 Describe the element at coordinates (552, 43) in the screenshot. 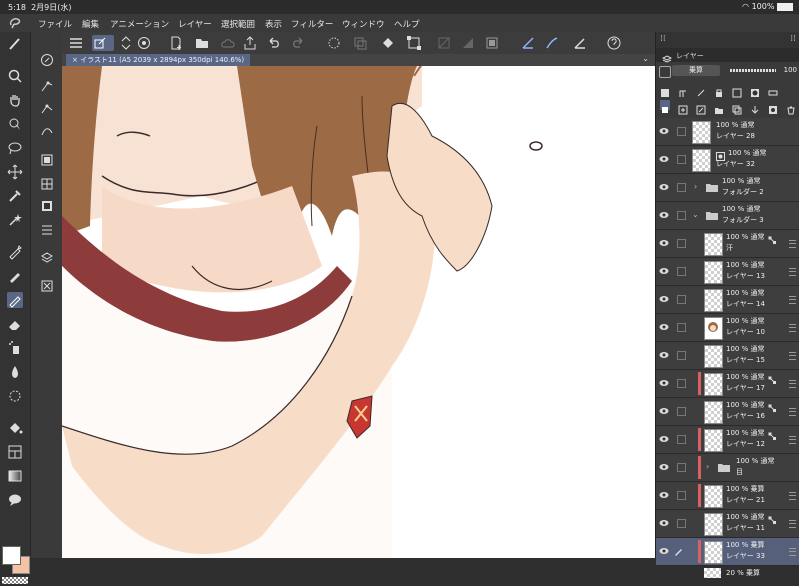

I see `curve-snap-icon` at that location.